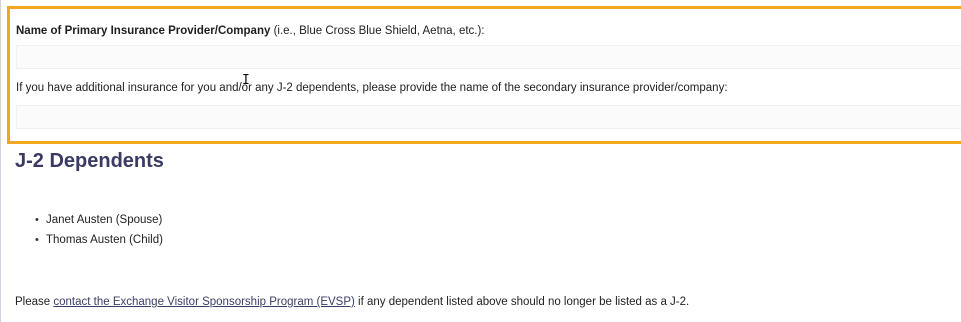  Describe the element at coordinates (89, 161) in the screenshot. I see `dependents-heading: J-2 Dependents` at that location.